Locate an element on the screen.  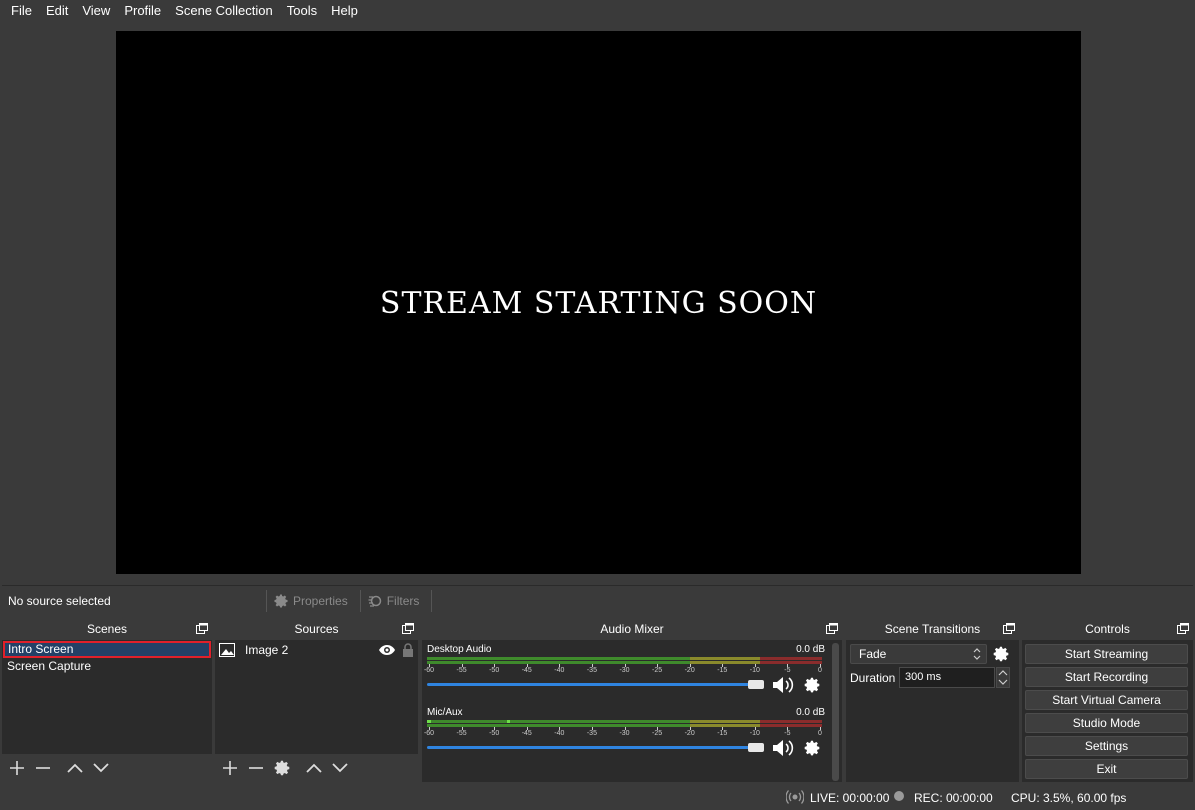
audio-mixer-title: Audio Mixer is located at coordinates (632, 629).